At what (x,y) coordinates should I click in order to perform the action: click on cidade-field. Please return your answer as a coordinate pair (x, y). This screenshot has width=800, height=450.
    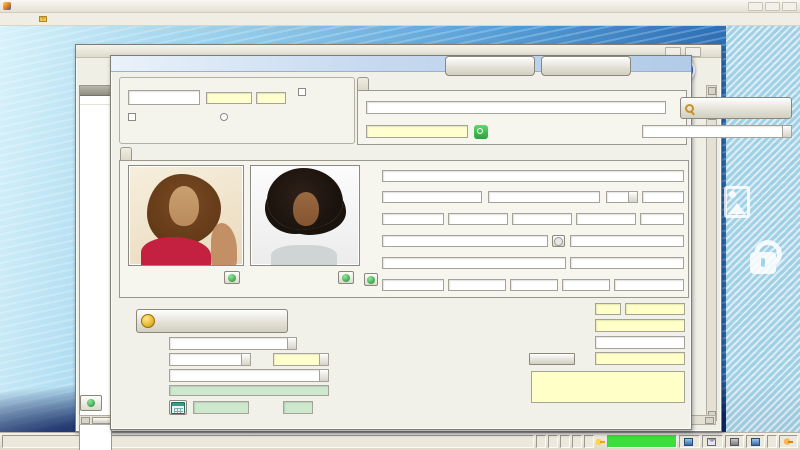
    Looking at the image, I should click on (544, 197).